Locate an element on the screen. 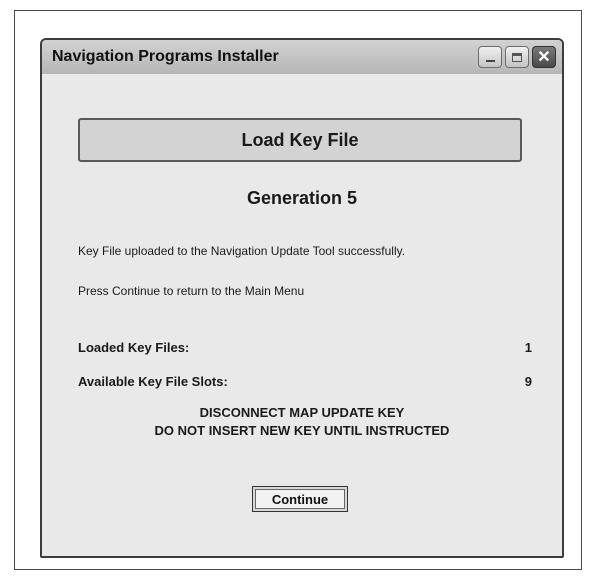 The height and width of the screenshot is (580, 598). continue-button: Continue is located at coordinates (300, 499).